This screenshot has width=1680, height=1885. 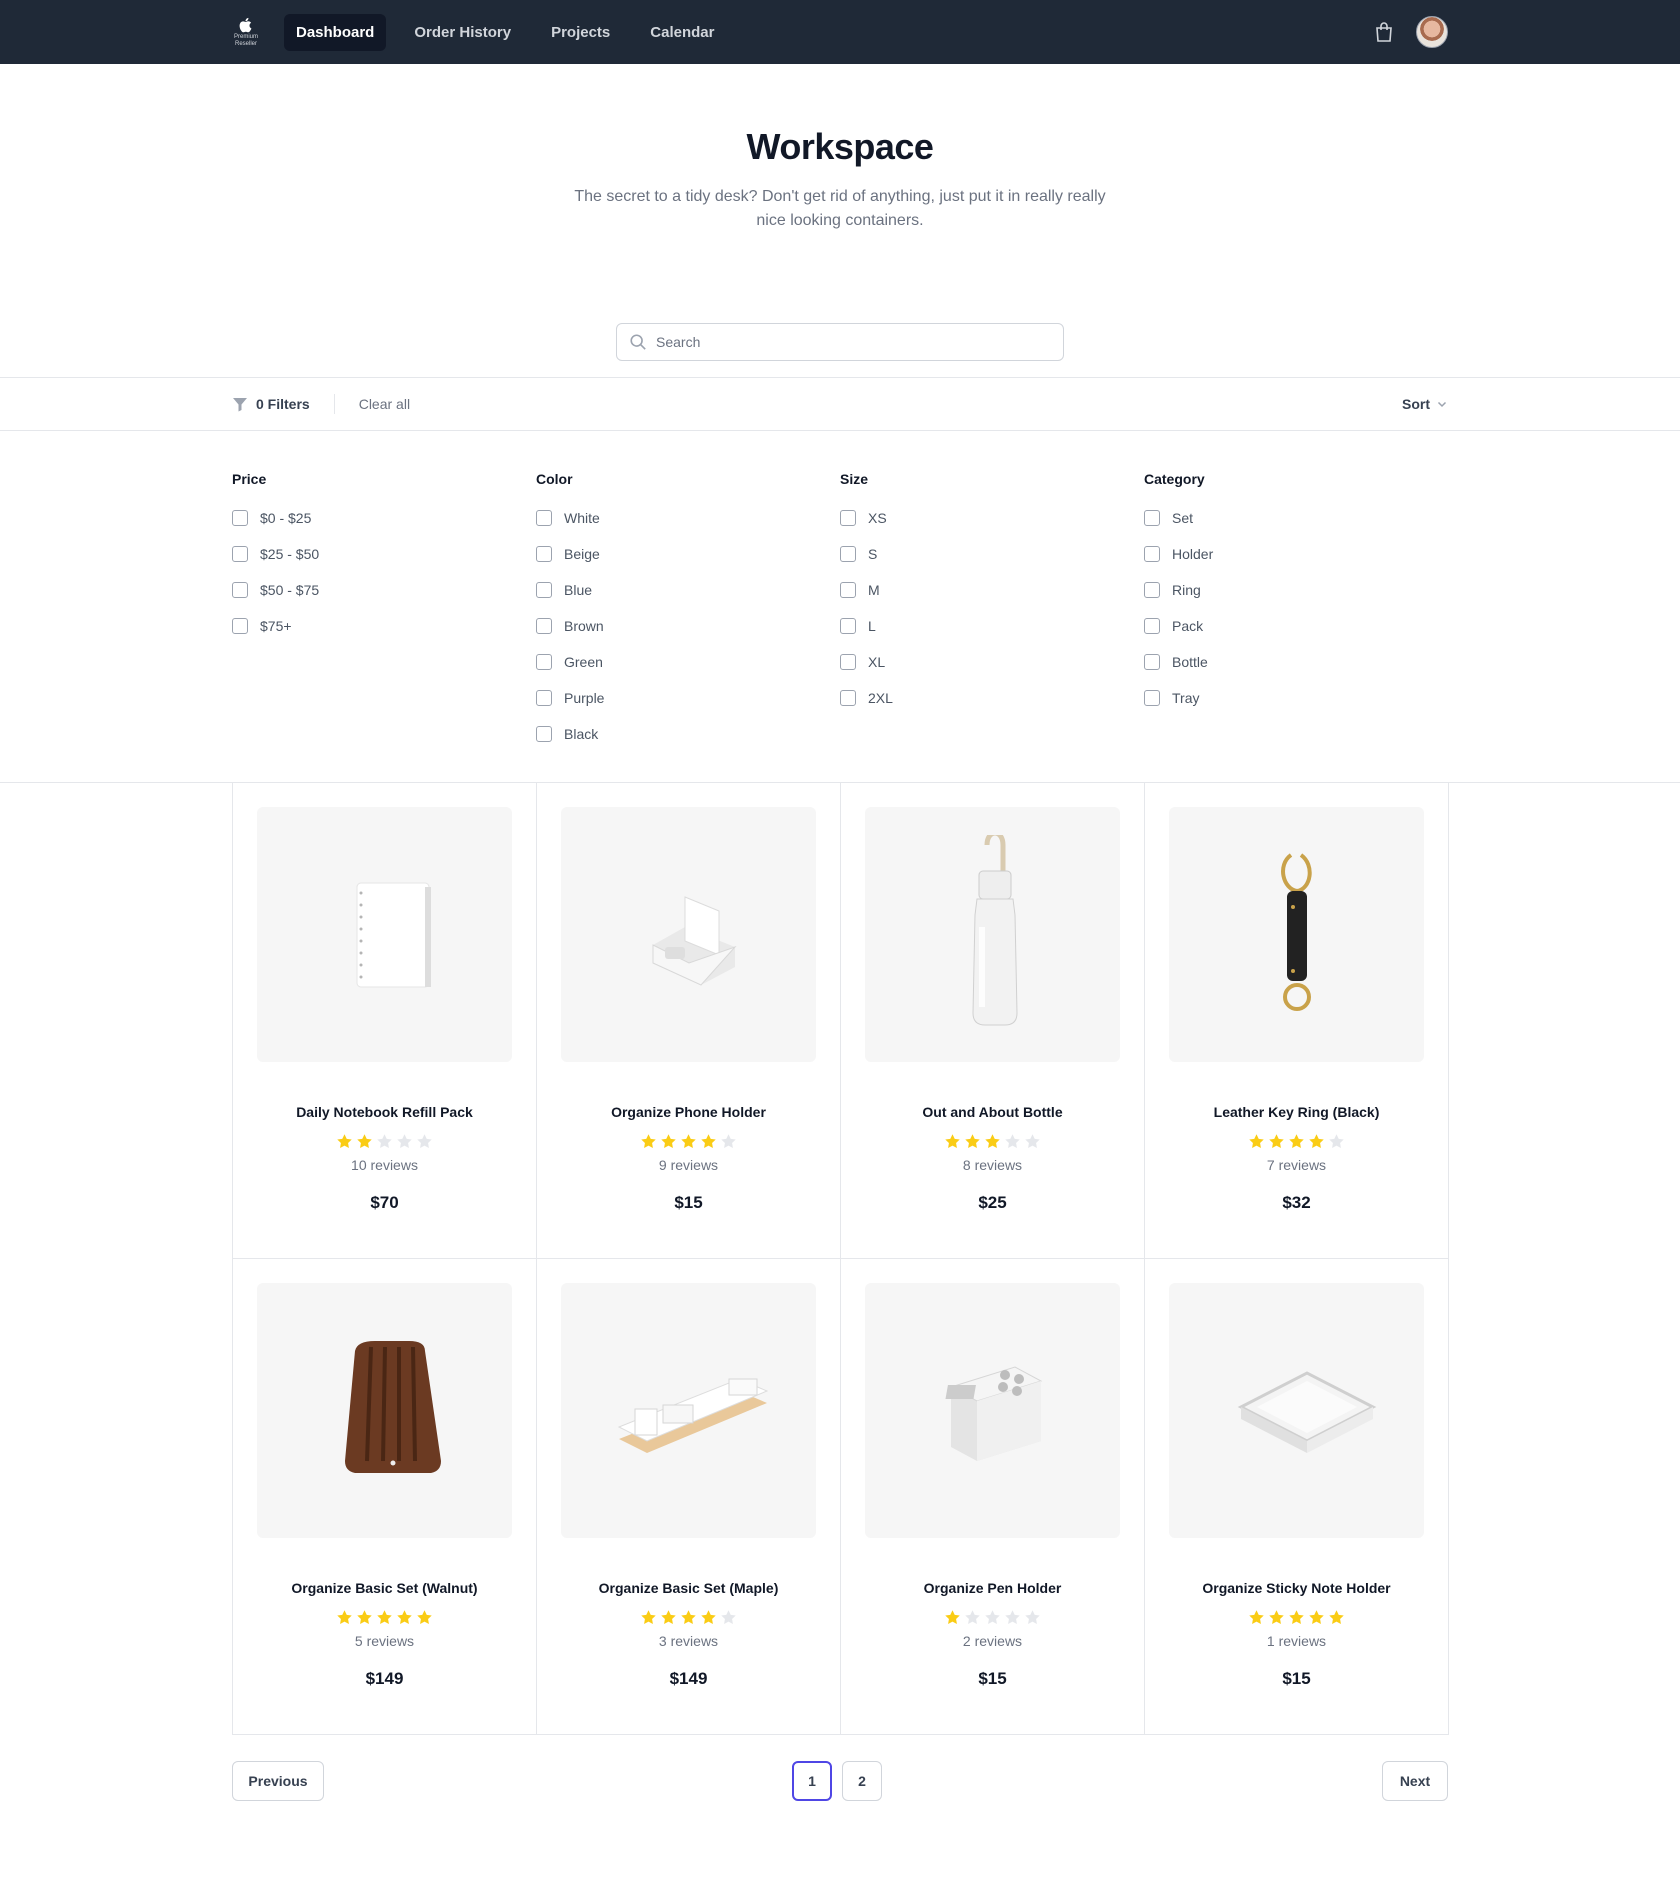 What do you see at coordinates (688, 1112) in the screenshot?
I see `product-name: Organize Phone Holder` at bounding box center [688, 1112].